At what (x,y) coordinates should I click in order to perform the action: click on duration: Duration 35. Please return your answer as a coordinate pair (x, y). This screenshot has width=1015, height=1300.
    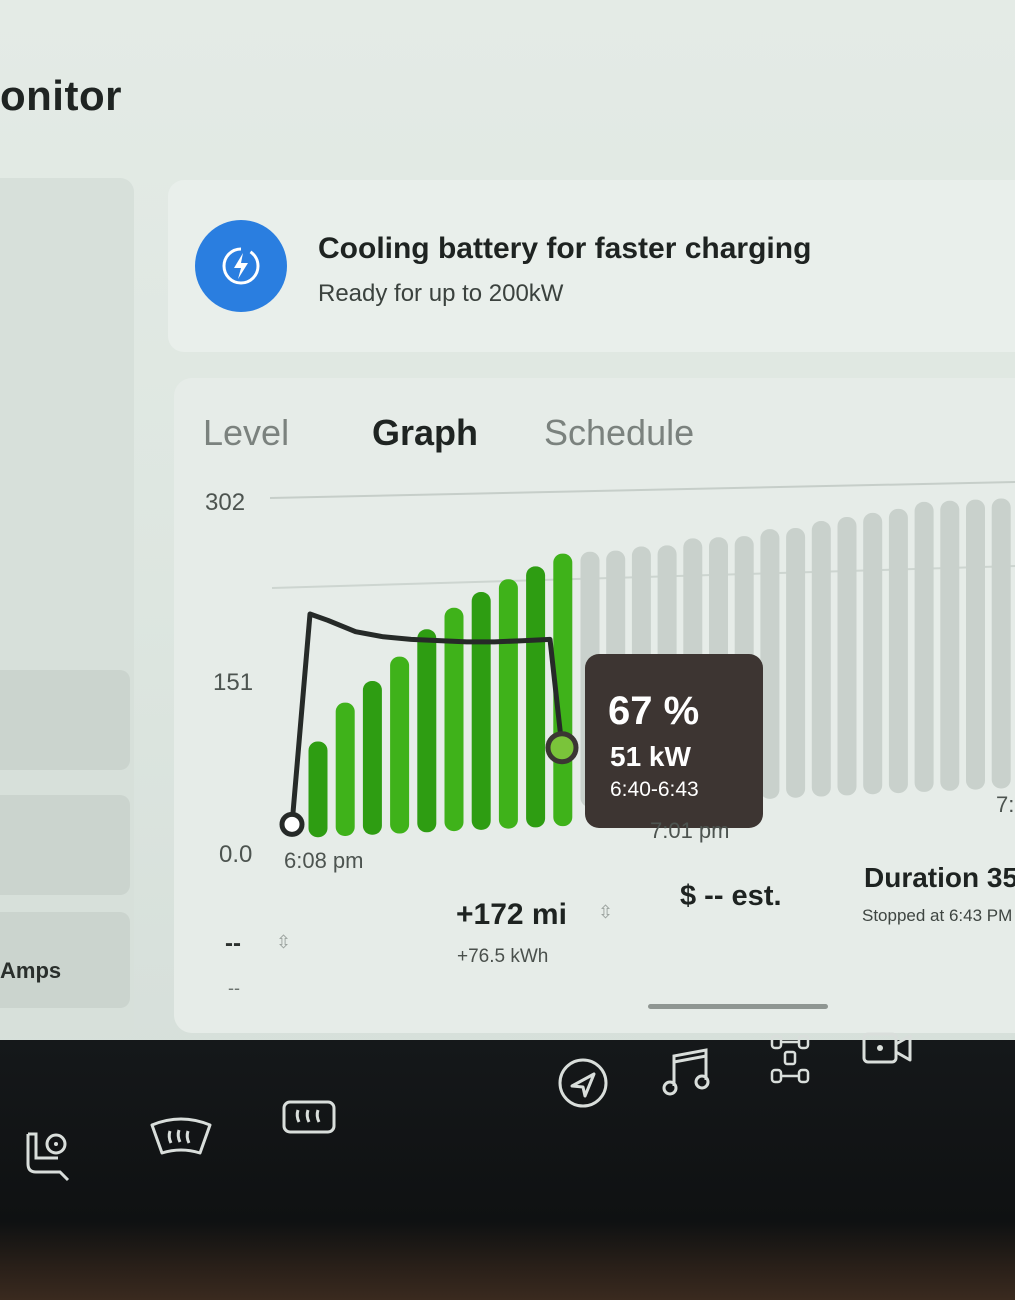
    Looking at the image, I should click on (939, 877).